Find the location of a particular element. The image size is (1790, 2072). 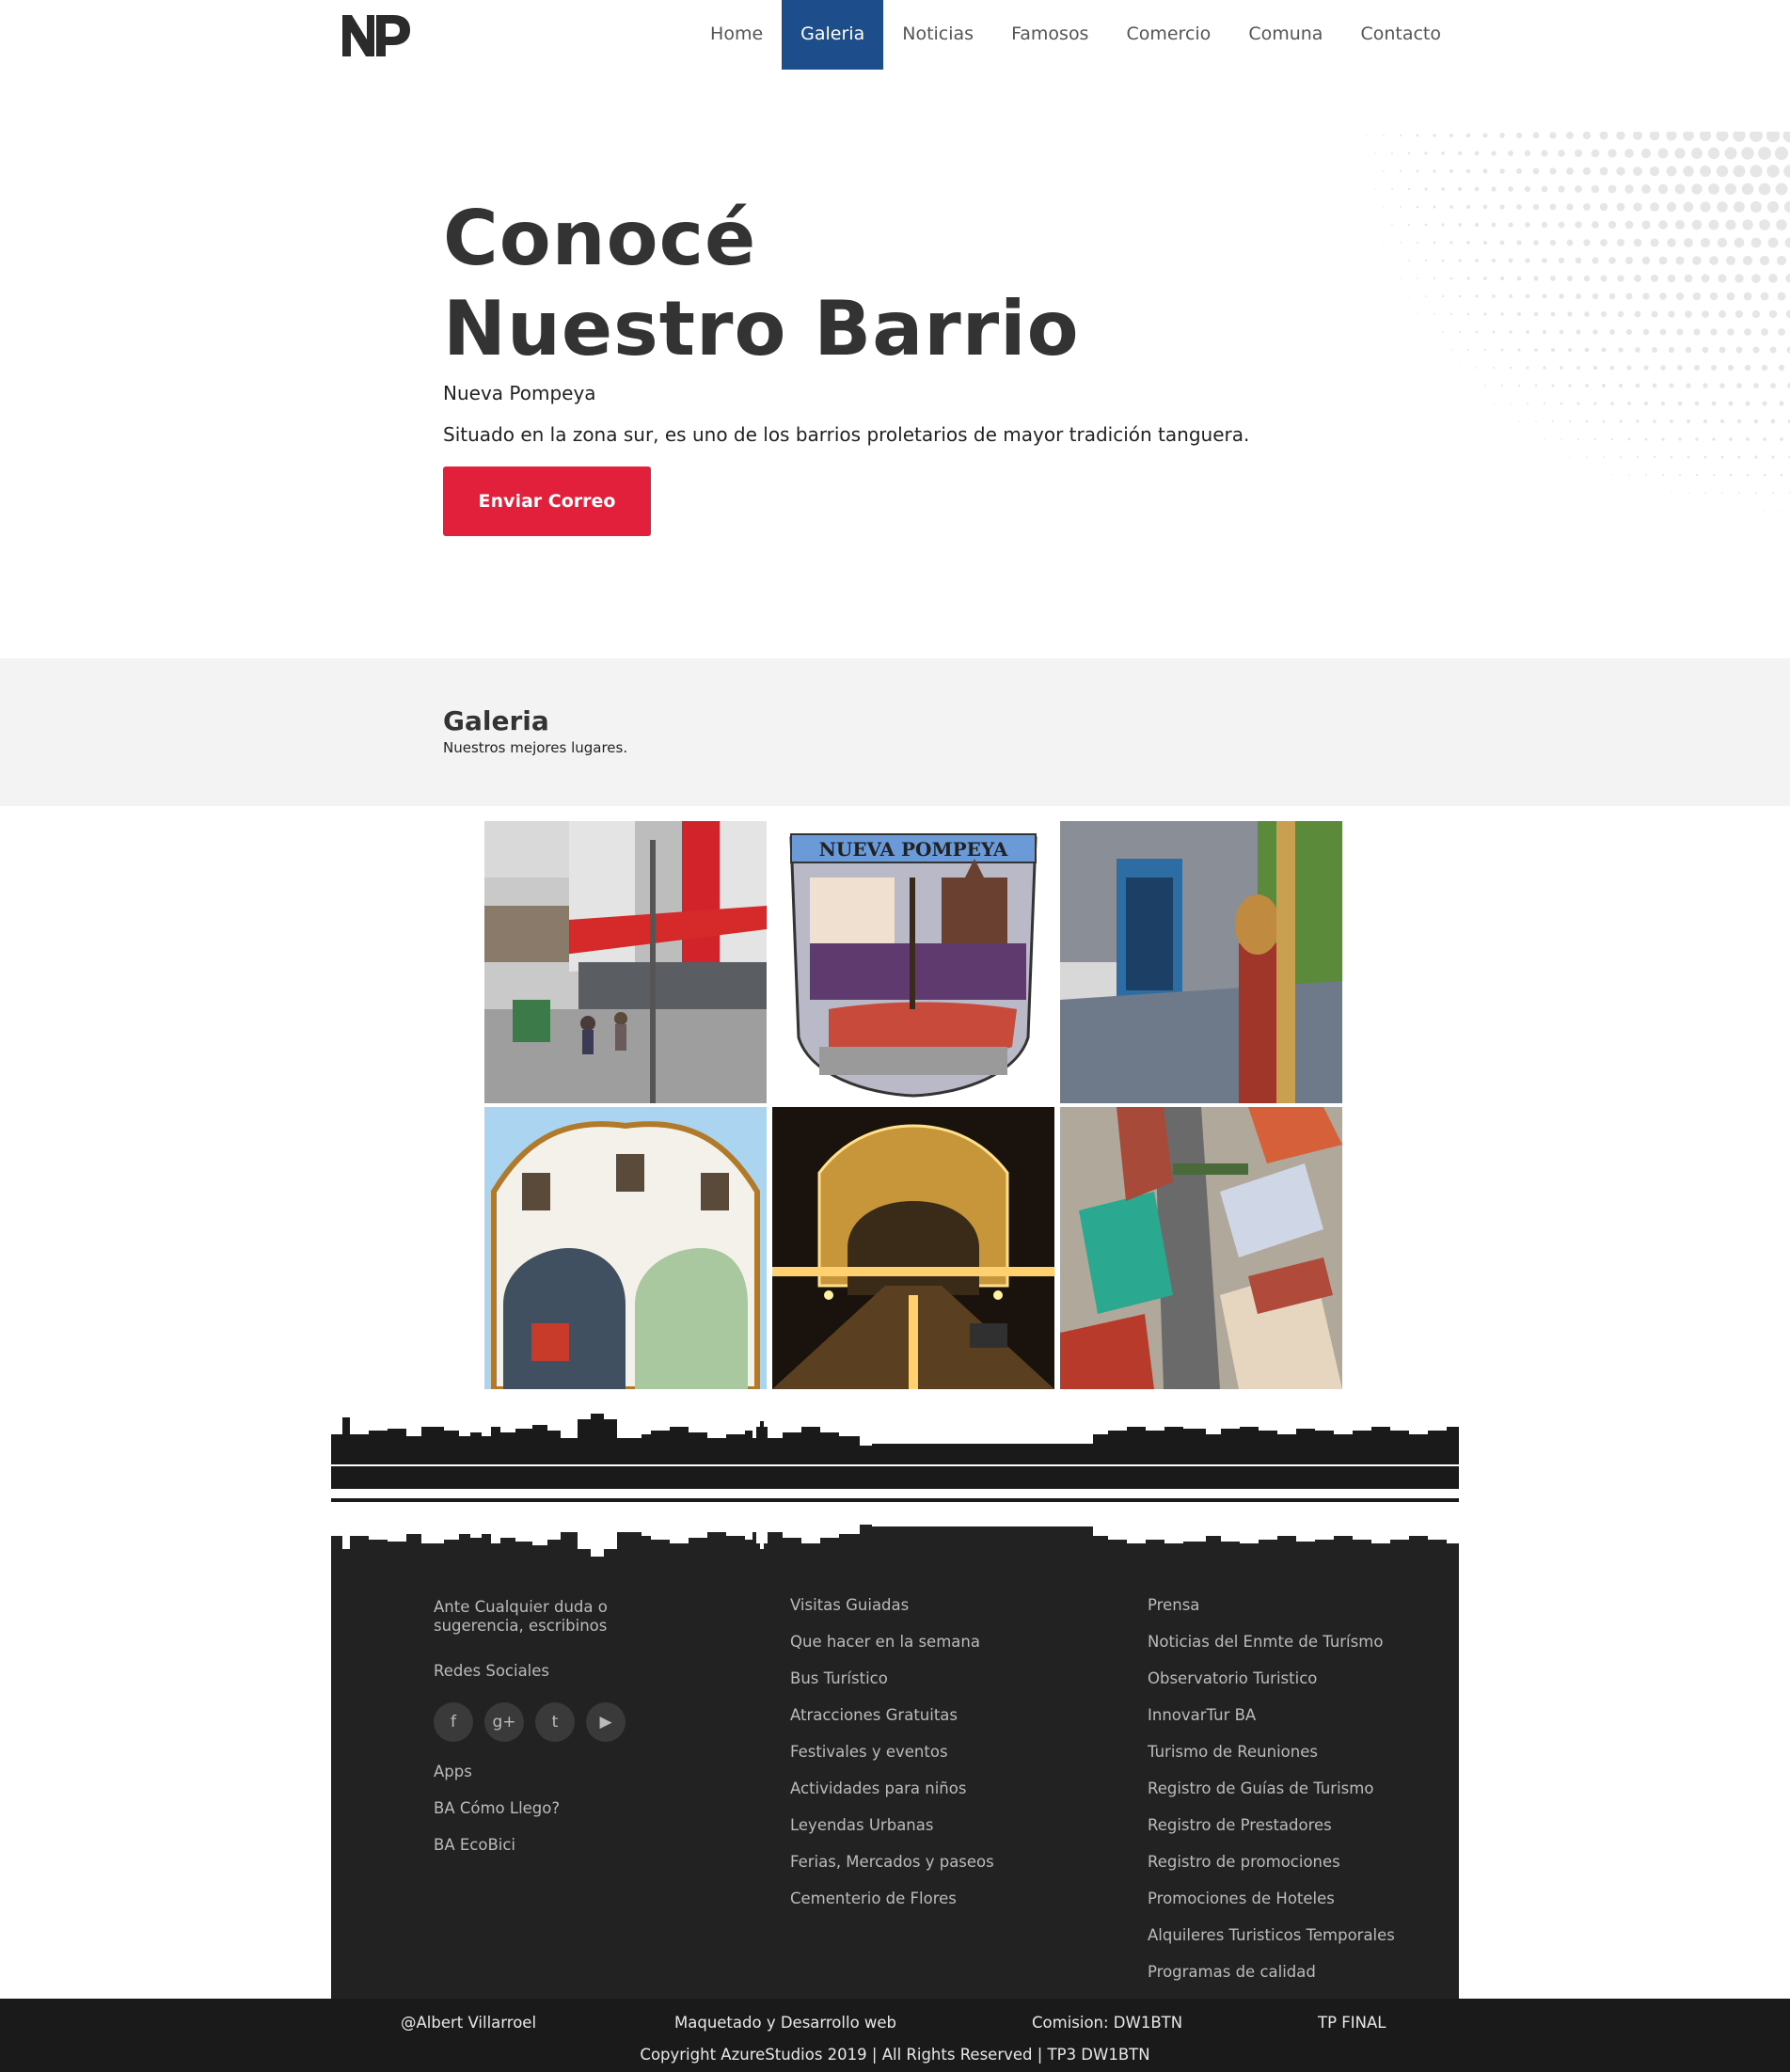

footer-app-link: BA EcoBici is located at coordinates (556, 1845).